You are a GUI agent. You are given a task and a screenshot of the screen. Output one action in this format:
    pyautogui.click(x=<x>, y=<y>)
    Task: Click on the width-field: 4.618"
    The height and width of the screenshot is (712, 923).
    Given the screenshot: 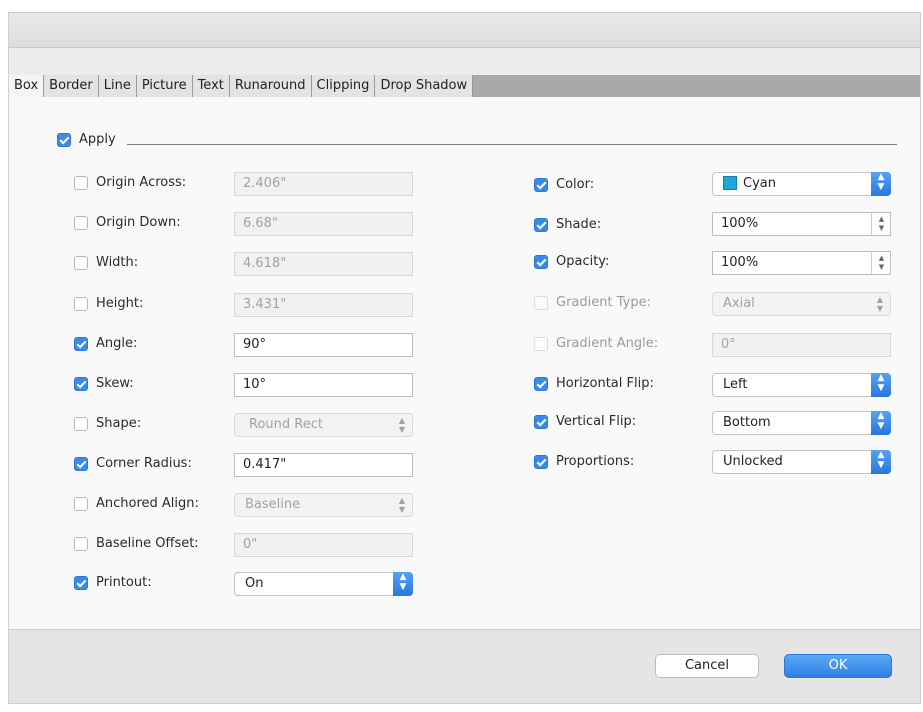 What is the action you would take?
    pyautogui.click(x=323, y=264)
    